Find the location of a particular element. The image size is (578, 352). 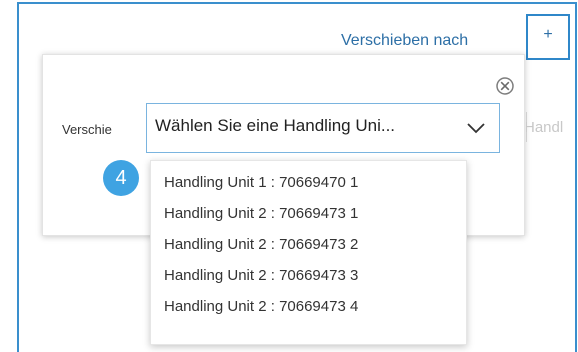

step-badge: 4 is located at coordinates (121, 178).